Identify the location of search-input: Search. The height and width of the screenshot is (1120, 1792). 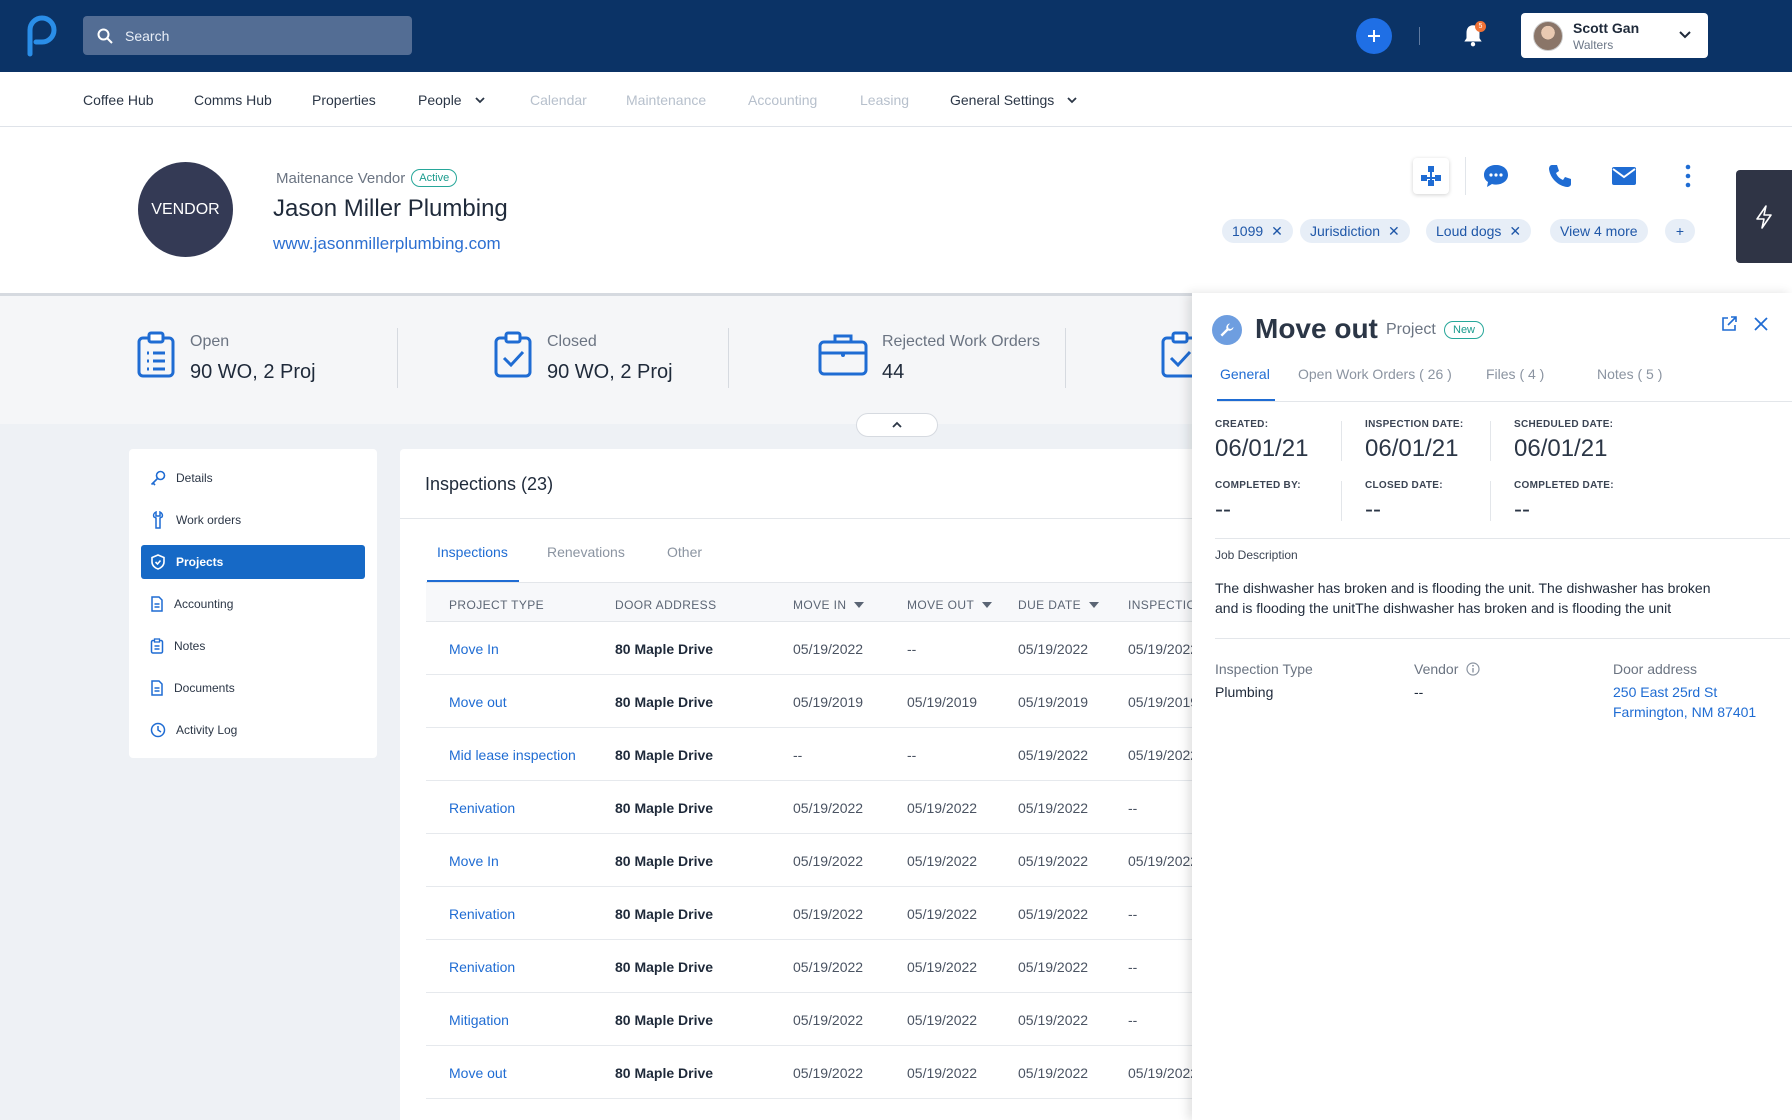
(247, 35).